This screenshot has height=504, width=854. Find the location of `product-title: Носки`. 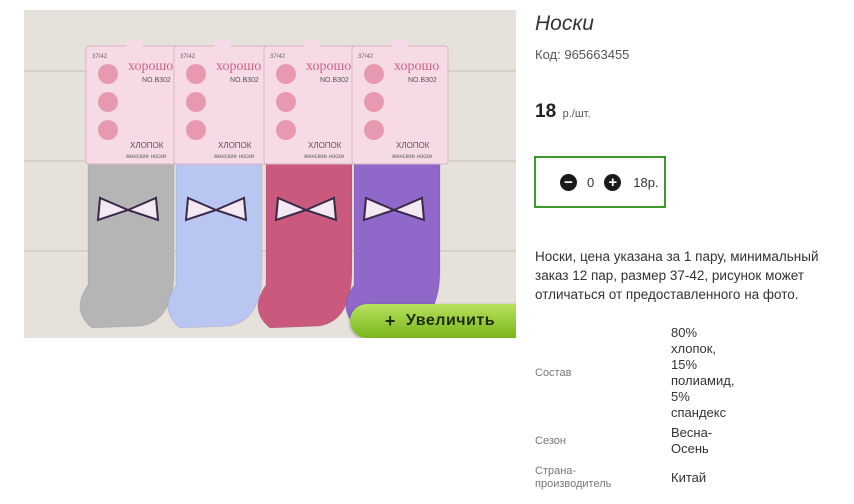

product-title: Носки is located at coordinates (564, 23).